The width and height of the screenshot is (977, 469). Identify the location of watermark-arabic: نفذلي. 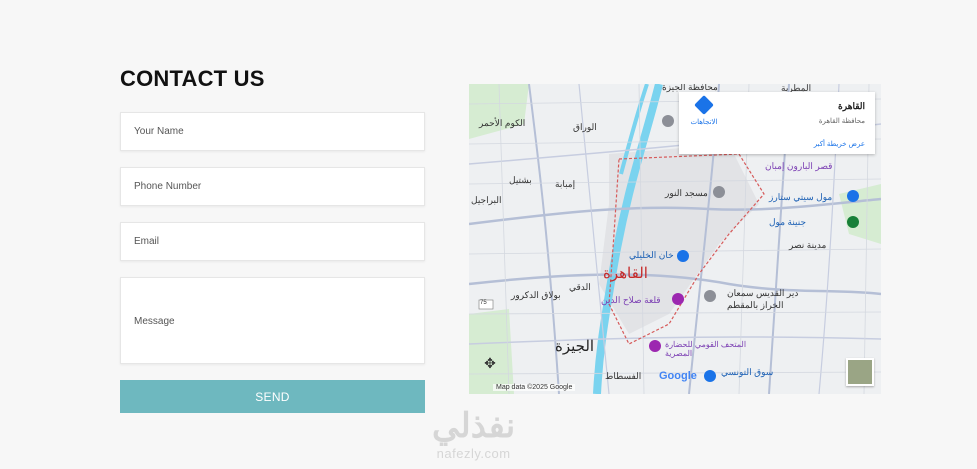
(474, 426).